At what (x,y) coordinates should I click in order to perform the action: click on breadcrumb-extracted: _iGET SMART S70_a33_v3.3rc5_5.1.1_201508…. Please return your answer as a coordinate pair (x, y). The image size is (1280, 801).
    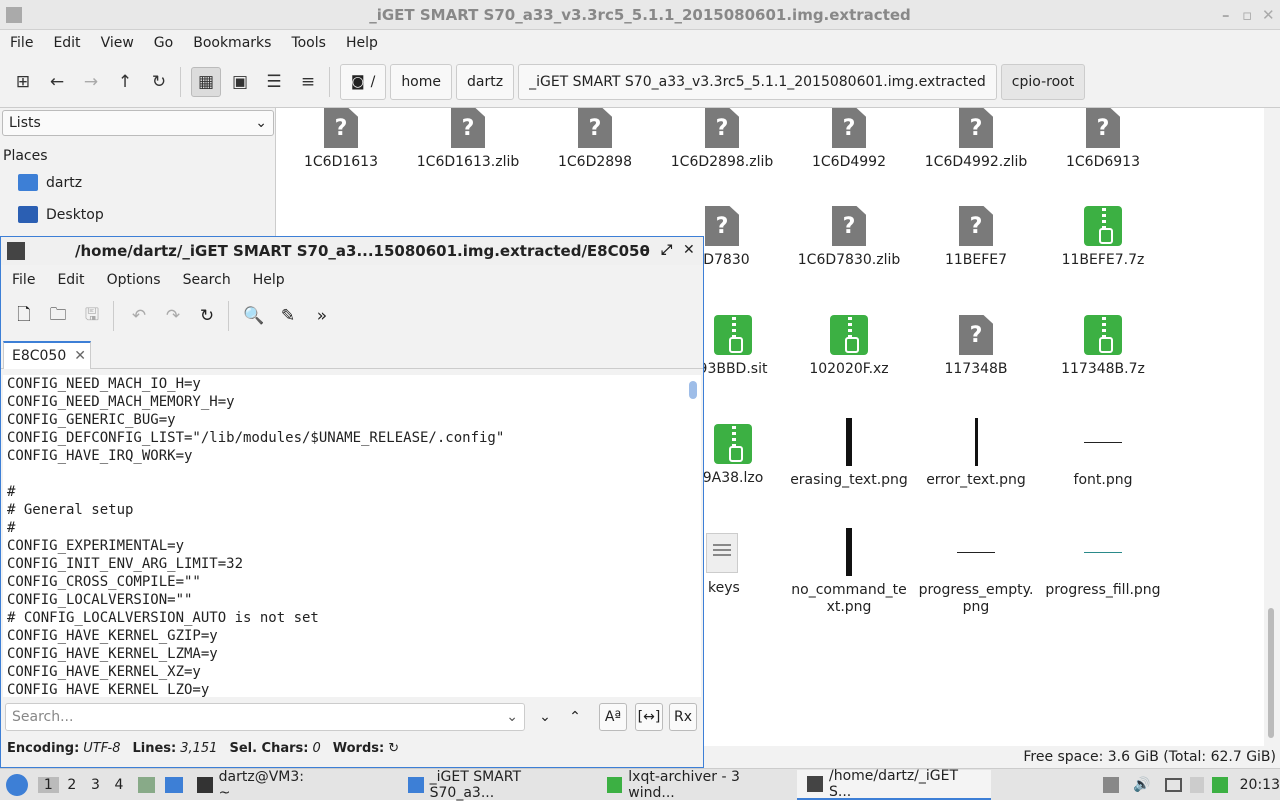
    Looking at the image, I should click on (757, 81).